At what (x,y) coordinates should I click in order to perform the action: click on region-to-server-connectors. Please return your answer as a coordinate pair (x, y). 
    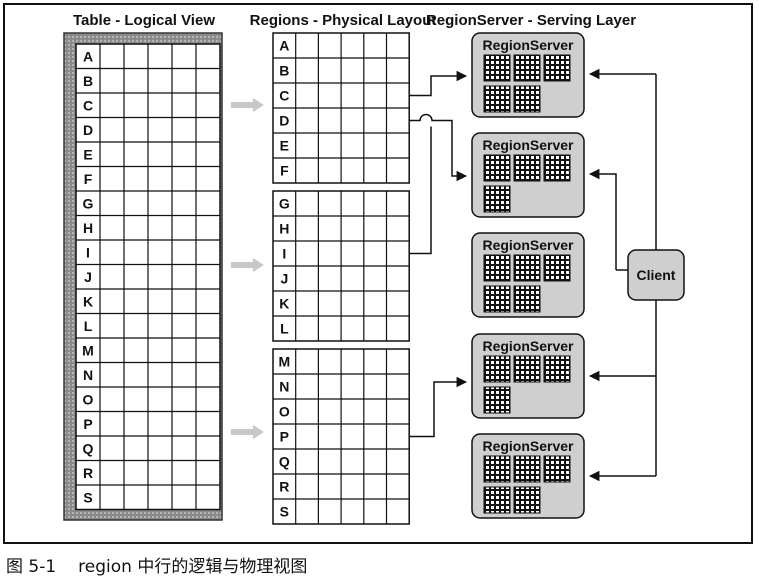
    Looking at the image, I should click on (438, 254).